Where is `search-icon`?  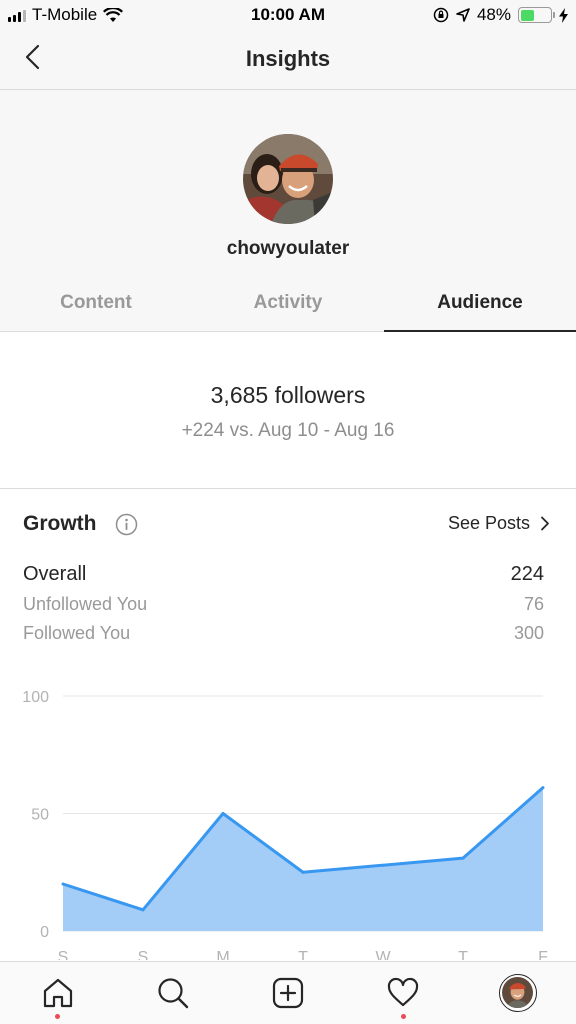 search-icon is located at coordinates (173, 993).